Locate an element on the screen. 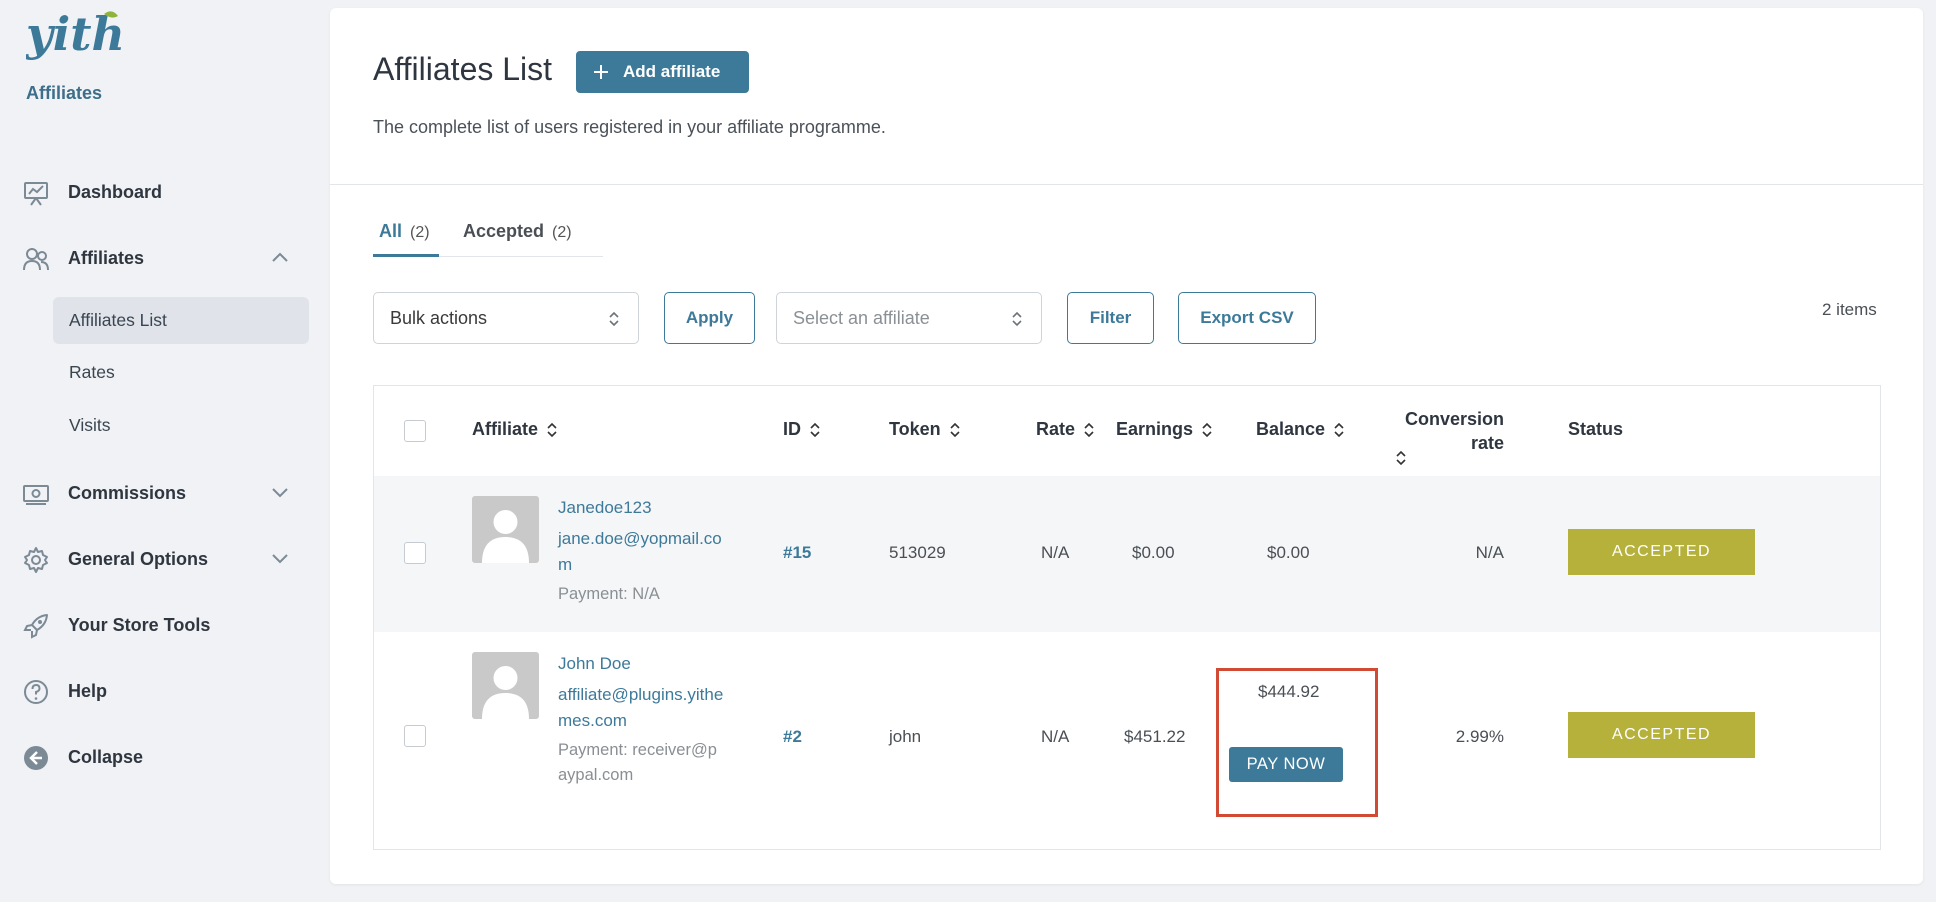 The height and width of the screenshot is (902, 1936). affiliate-email-link: jane.doe@yopmail.com is located at coordinates (643, 552).